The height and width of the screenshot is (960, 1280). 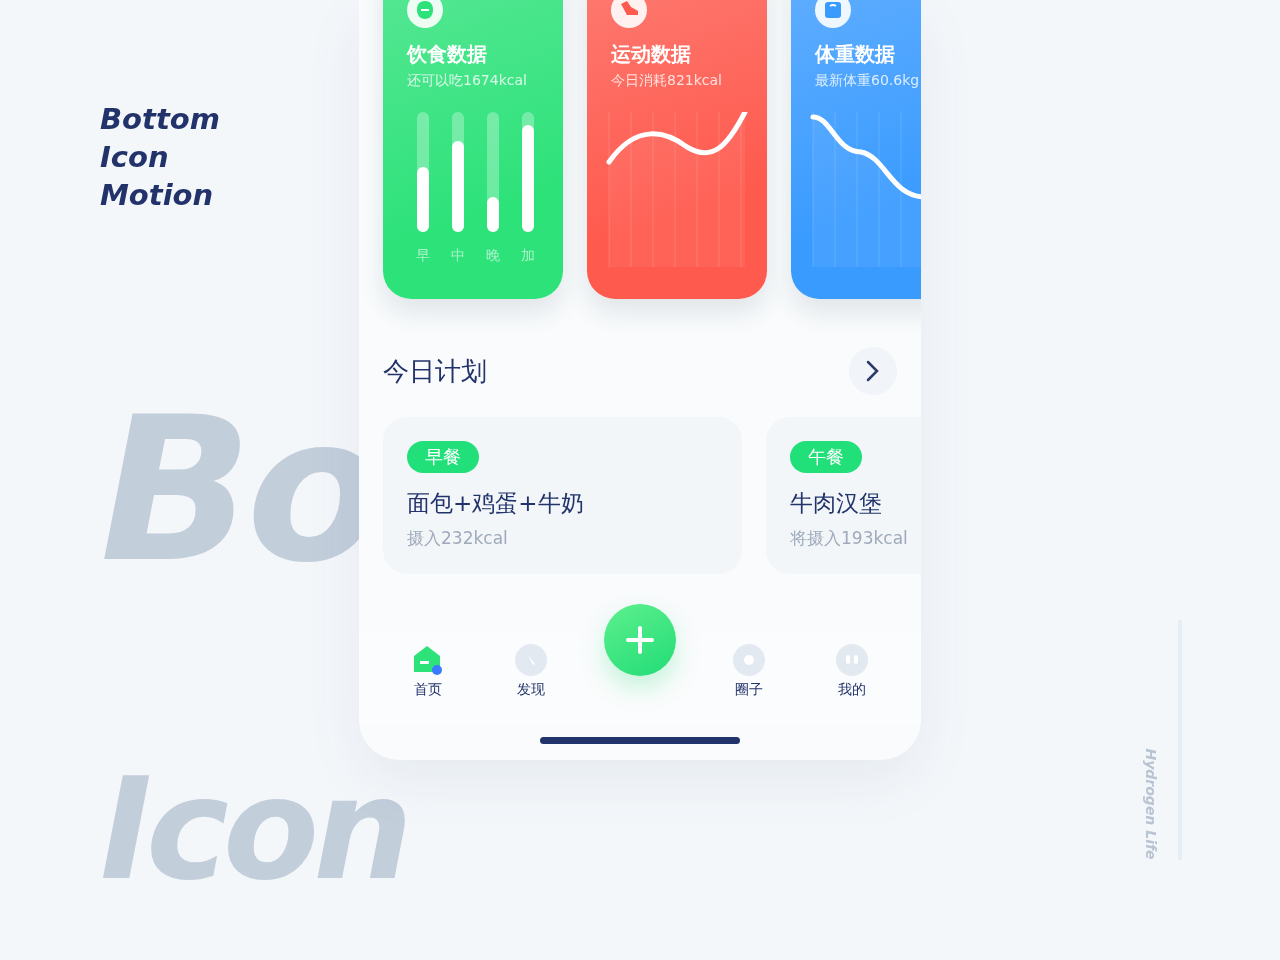 I want to click on meal-tag: 午餐, so click(x=826, y=457).